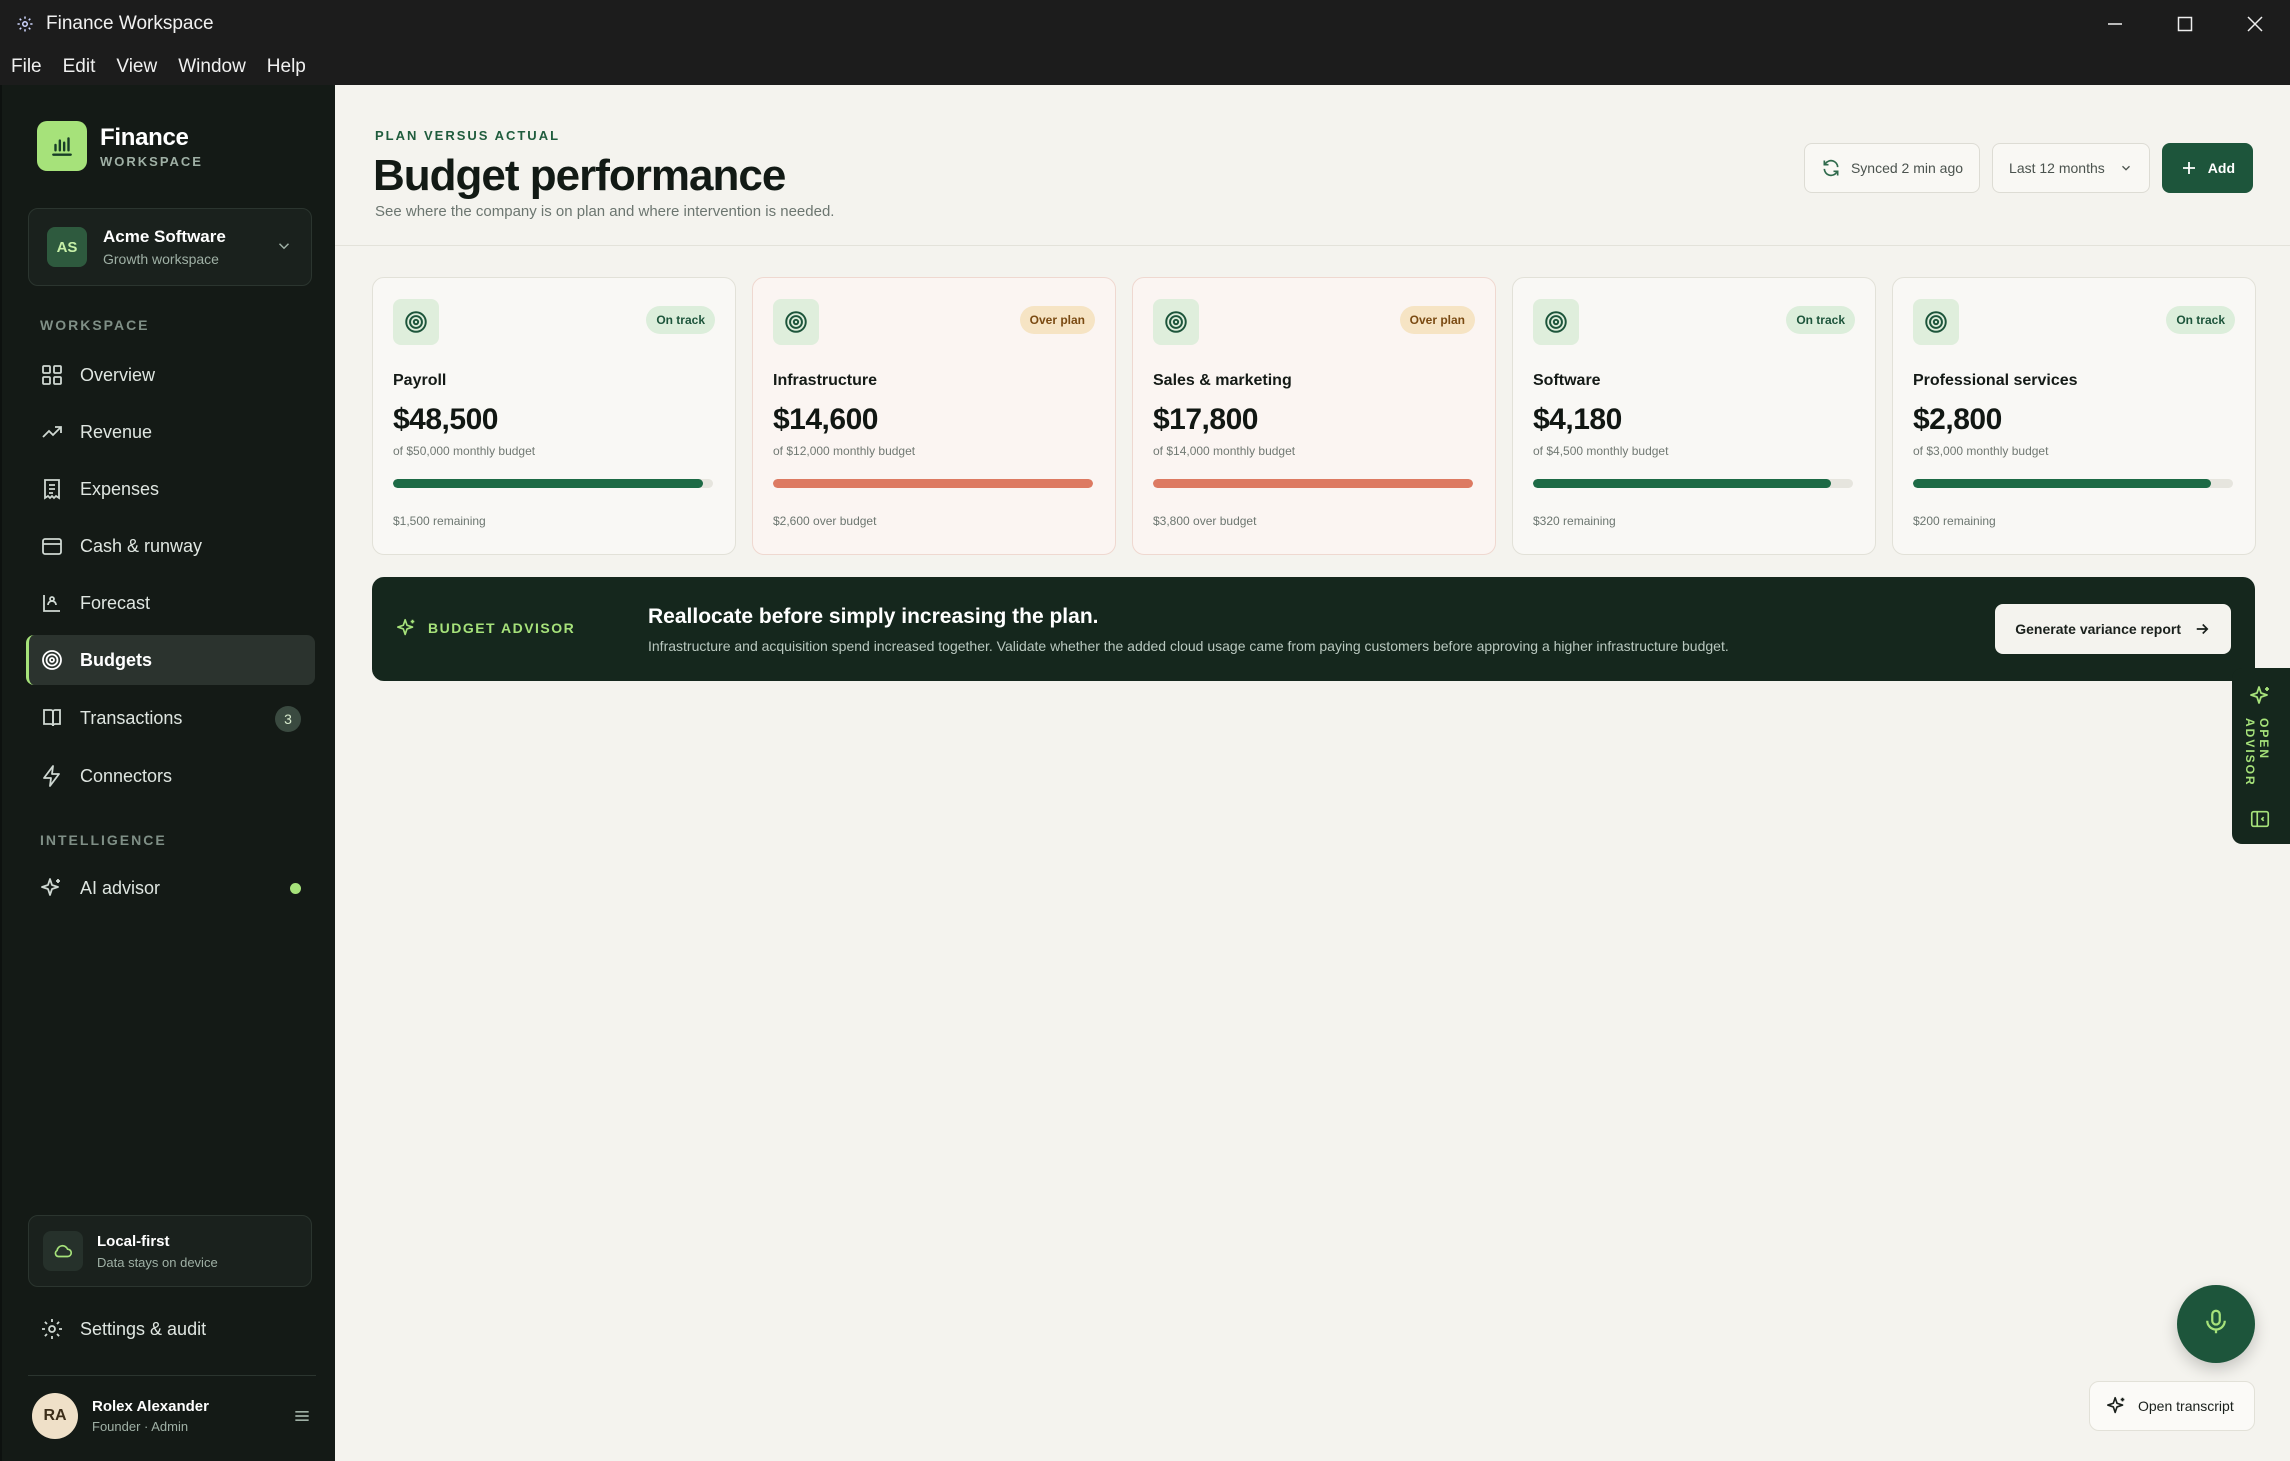 The height and width of the screenshot is (1461, 2290). Describe the element at coordinates (143, 1328) in the screenshot. I see `sidebar-item-label: Settings & audit` at that location.